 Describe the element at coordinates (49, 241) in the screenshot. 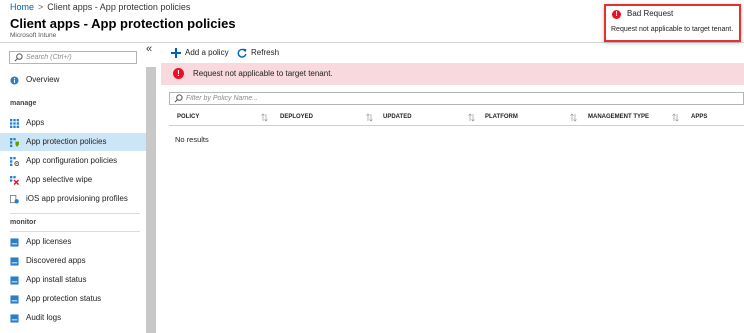

I see `sidebar-item-label: App licenses` at that location.